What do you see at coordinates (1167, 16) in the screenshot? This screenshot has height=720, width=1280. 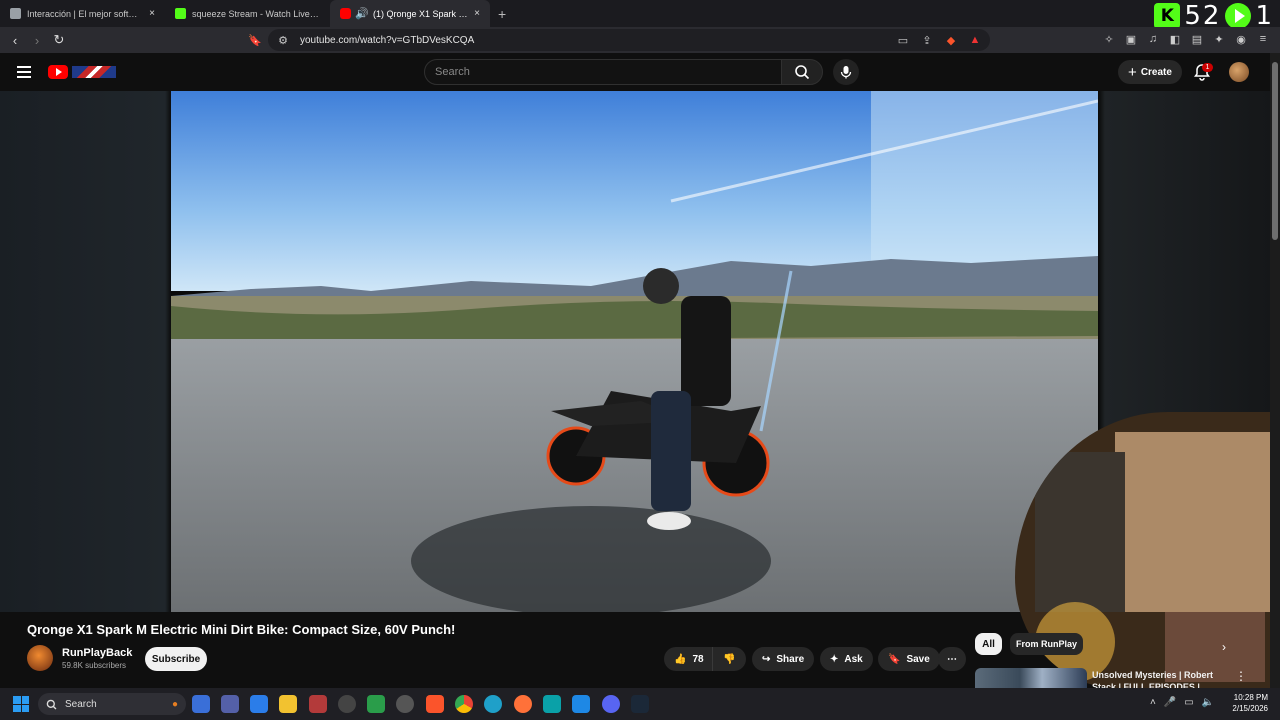 I see `kick-logo-icon: K` at bounding box center [1167, 16].